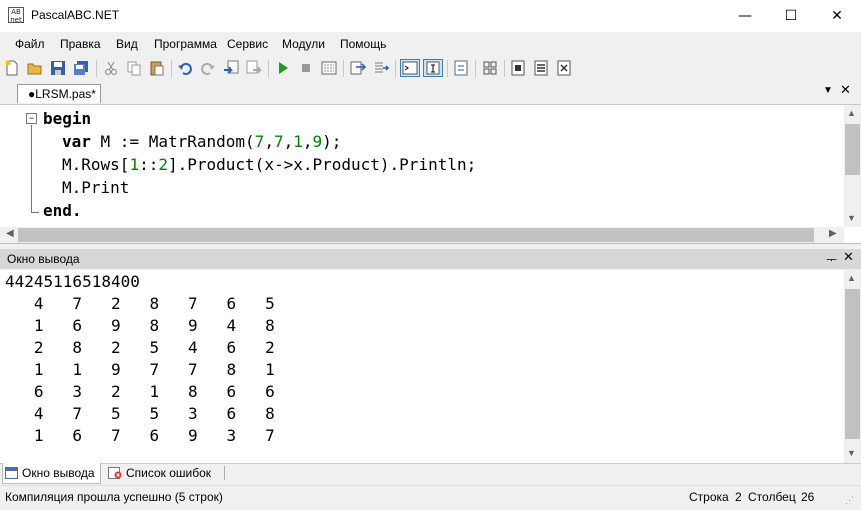 The height and width of the screenshot is (510, 861). Describe the element at coordinates (848, 257) in the screenshot. I see `close-output-icon: ✕` at that location.